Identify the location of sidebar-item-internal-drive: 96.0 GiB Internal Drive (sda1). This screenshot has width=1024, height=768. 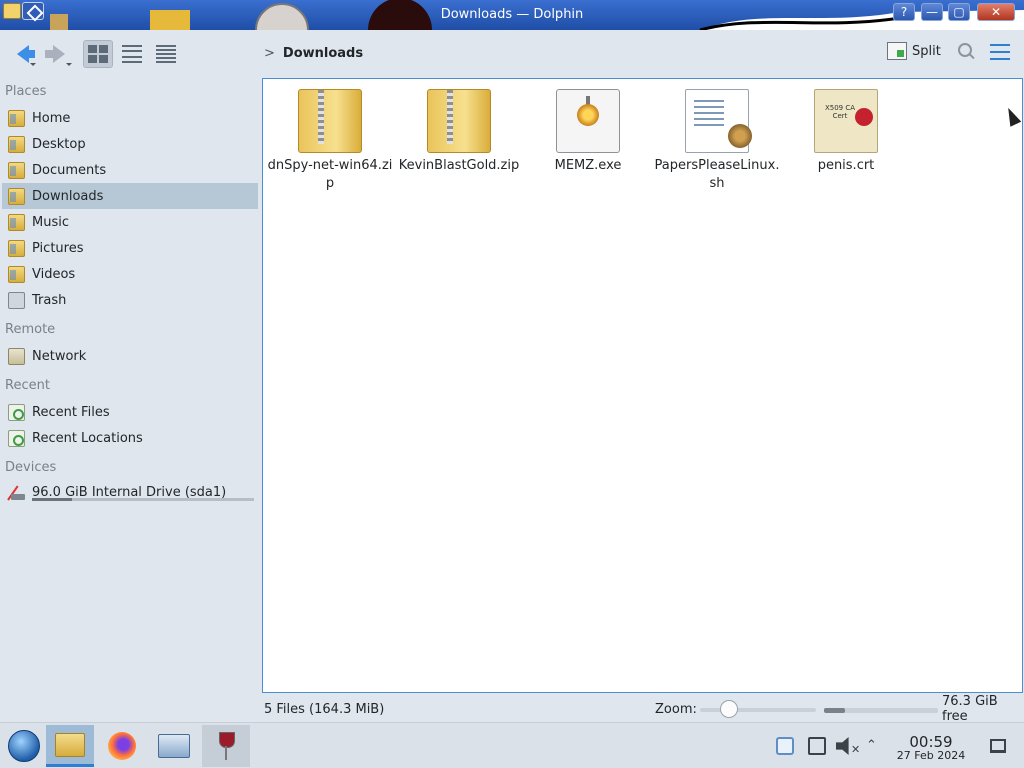
(130, 492).